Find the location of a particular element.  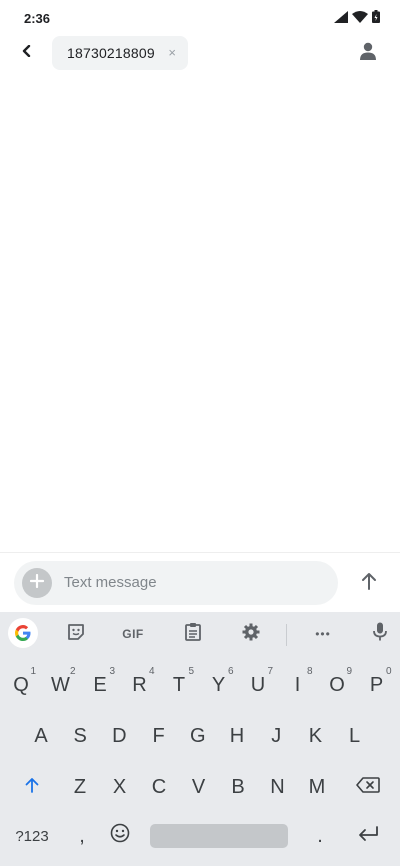

status-bar: 2:36 is located at coordinates (200, 18).